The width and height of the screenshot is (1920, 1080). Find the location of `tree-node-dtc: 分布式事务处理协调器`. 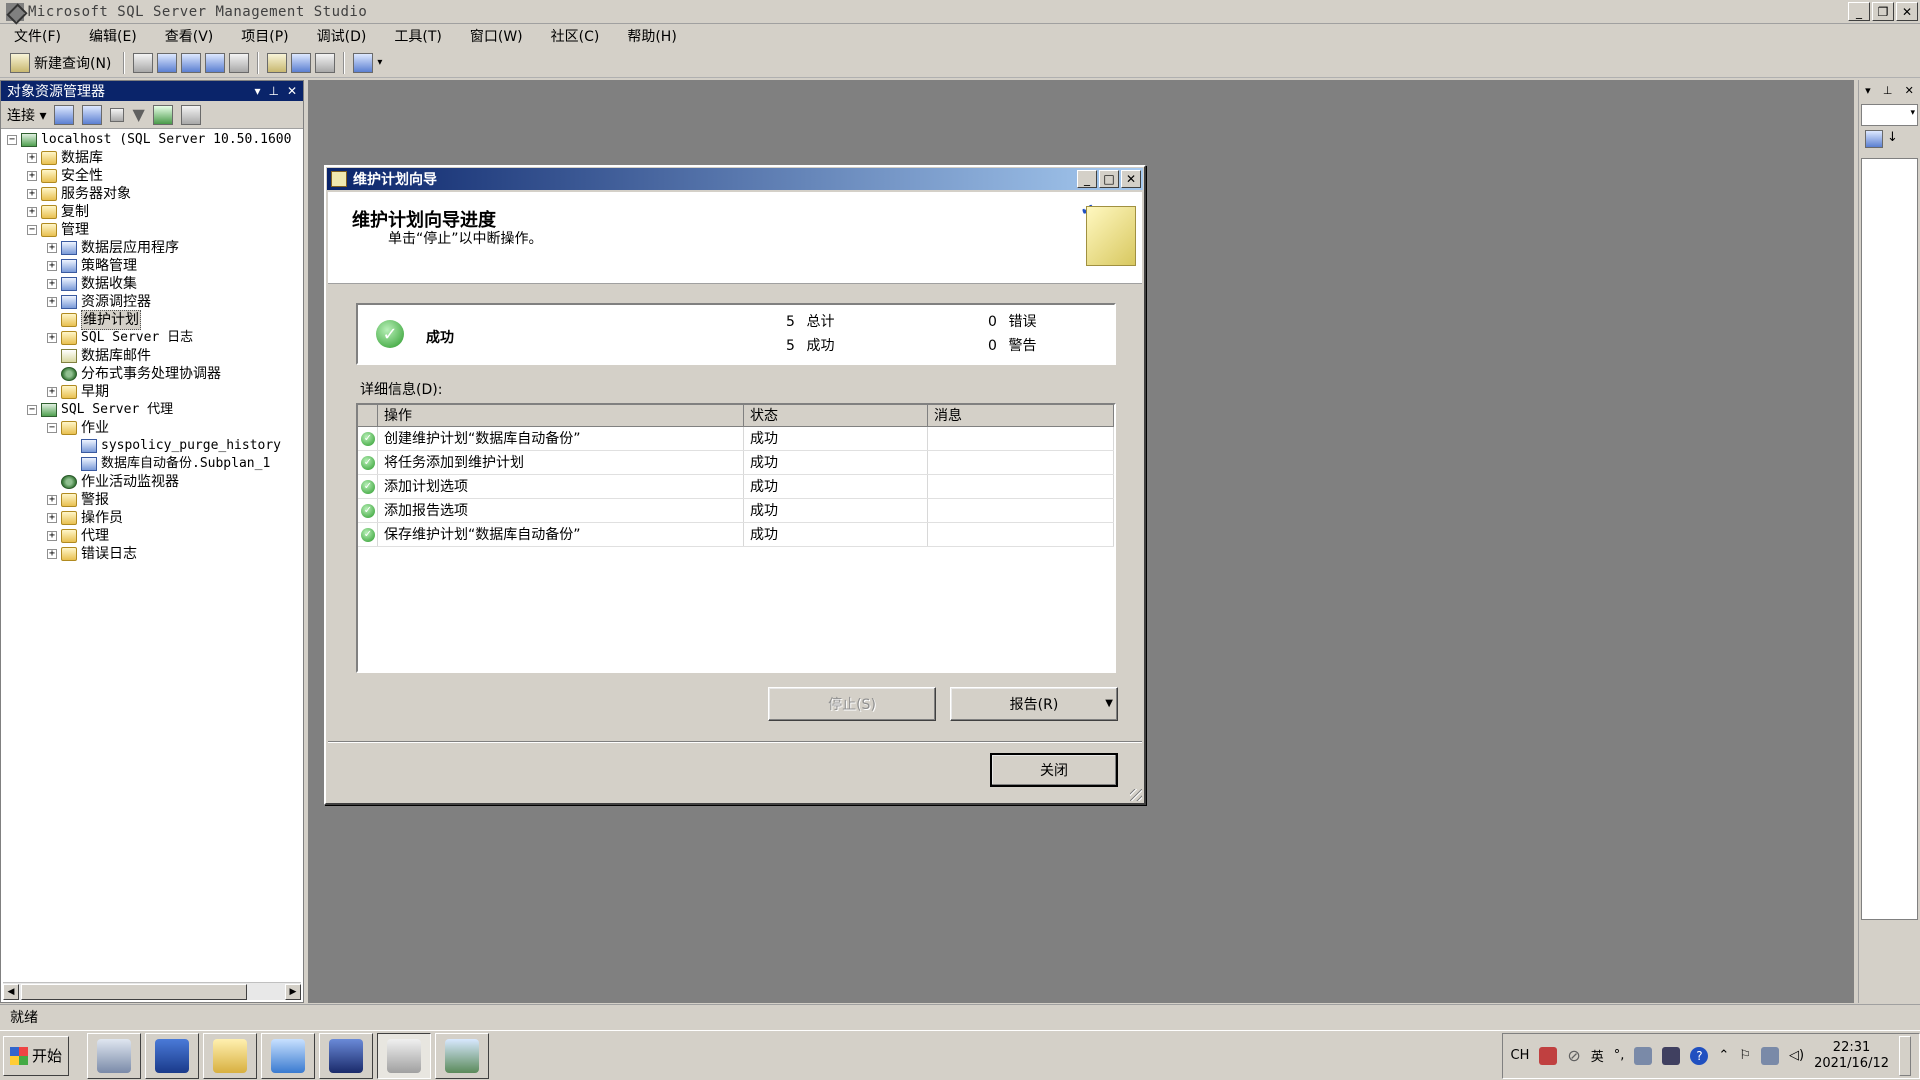

tree-node-dtc: 分布式事务处理协调器 is located at coordinates (152, 374).